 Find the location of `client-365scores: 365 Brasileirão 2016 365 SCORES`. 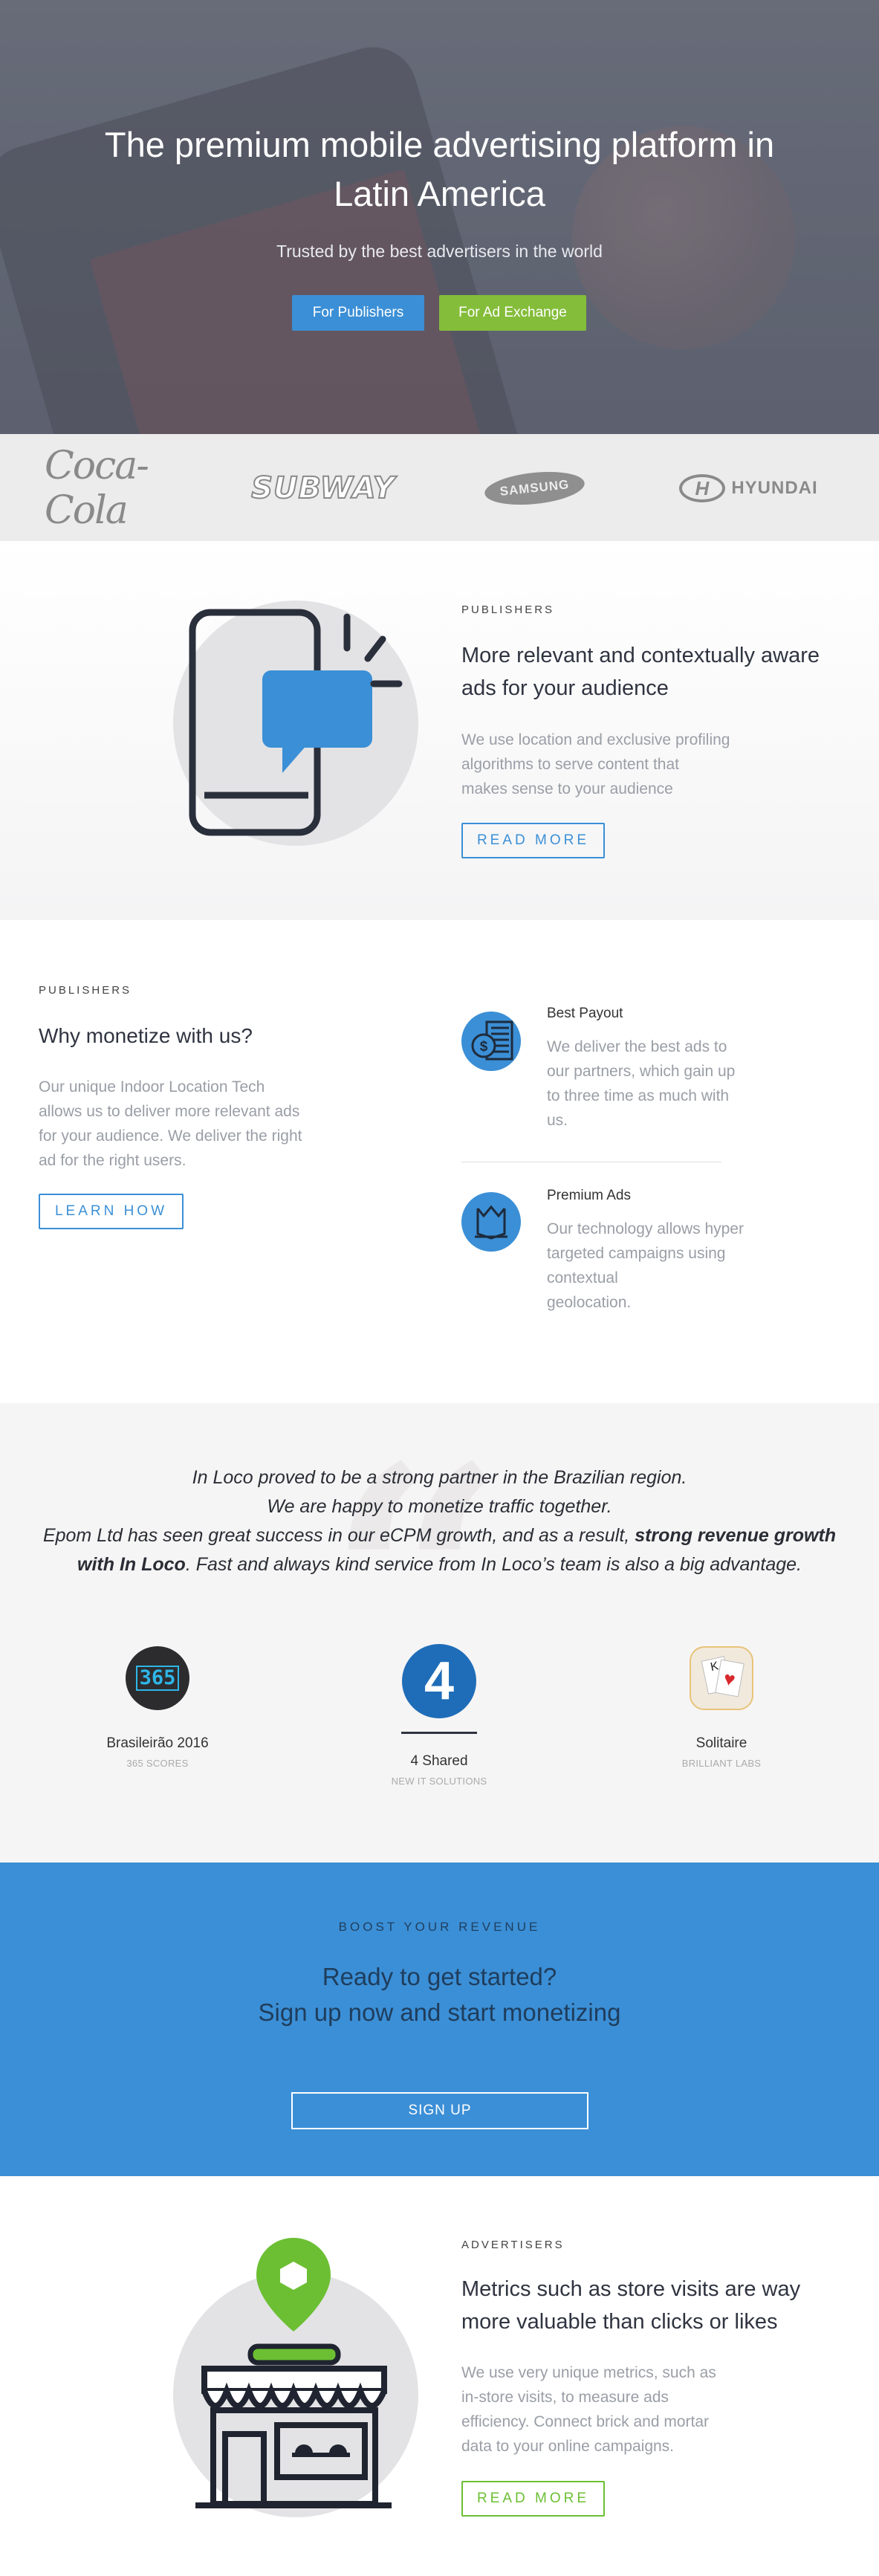

client-365scores: 365 Brasileirão 2016 365 SCORES is located at coordinates (157, 1708).